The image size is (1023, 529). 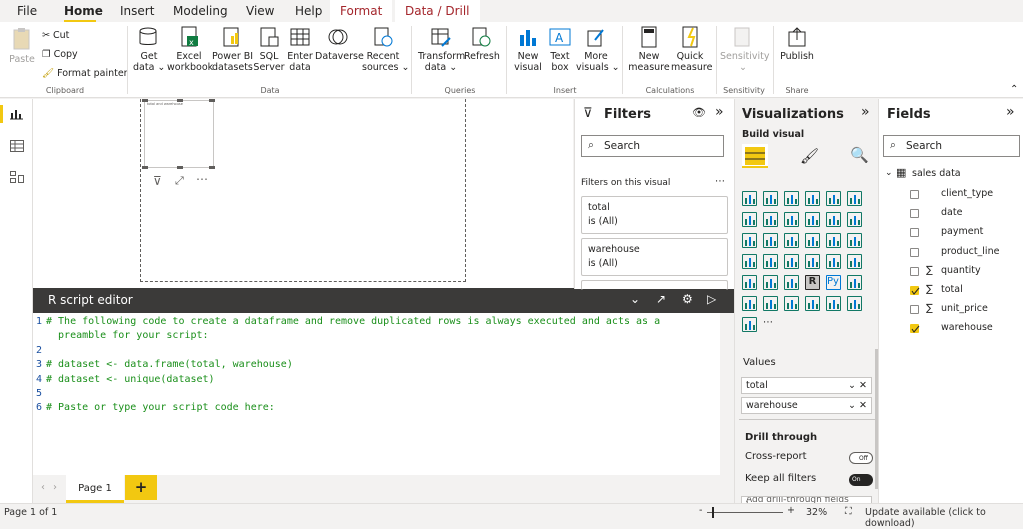 I want to click on prev-page-icon: ‹, so click(x=43, y=487).